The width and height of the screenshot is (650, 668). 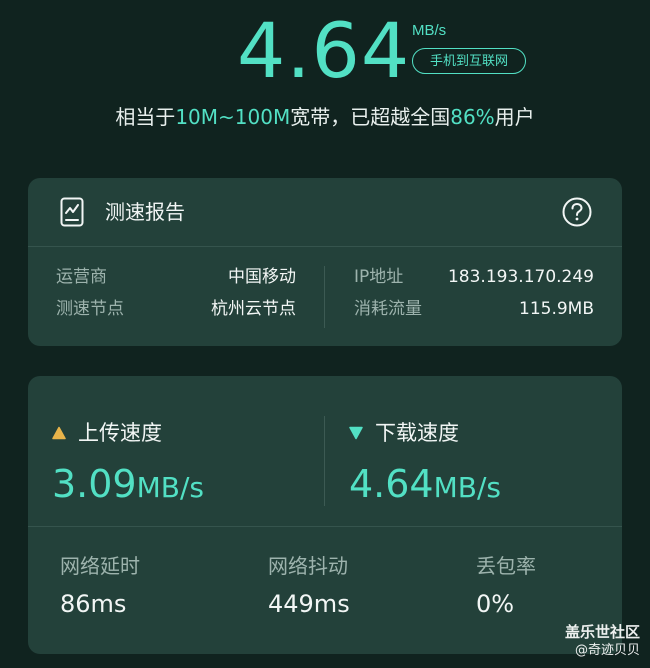 I want to click on summary-suffix: 用户, so click(x=514, y=117).